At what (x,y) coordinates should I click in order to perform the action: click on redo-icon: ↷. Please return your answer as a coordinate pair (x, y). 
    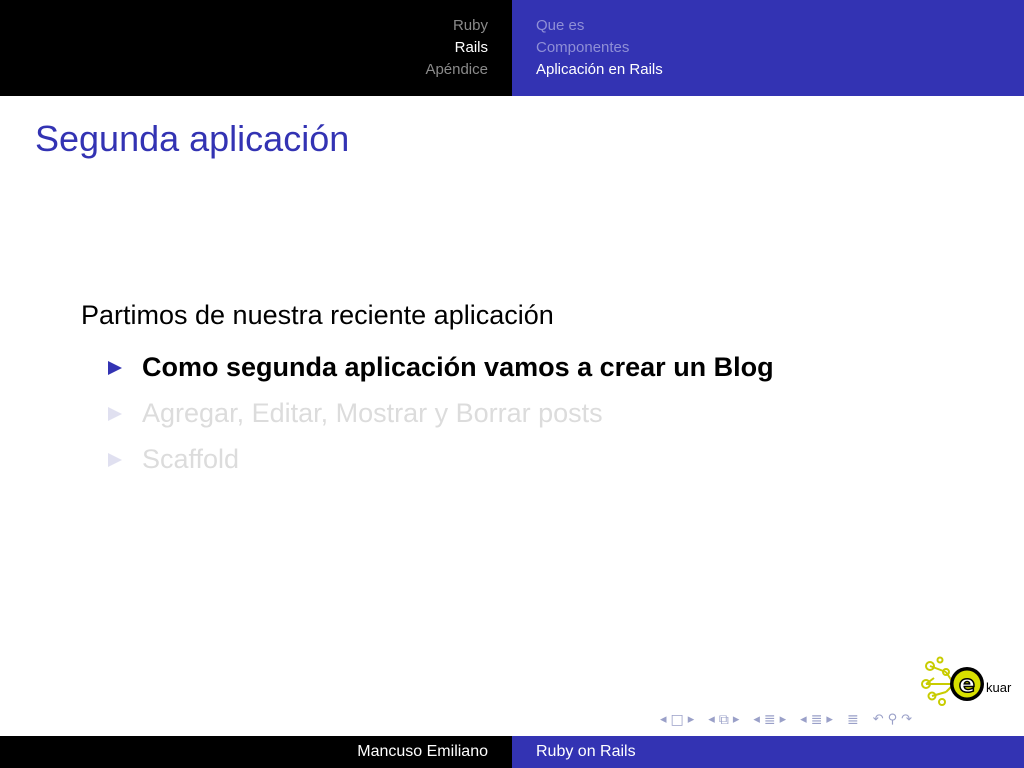
    Looking at the image, I should click on (906, 720).